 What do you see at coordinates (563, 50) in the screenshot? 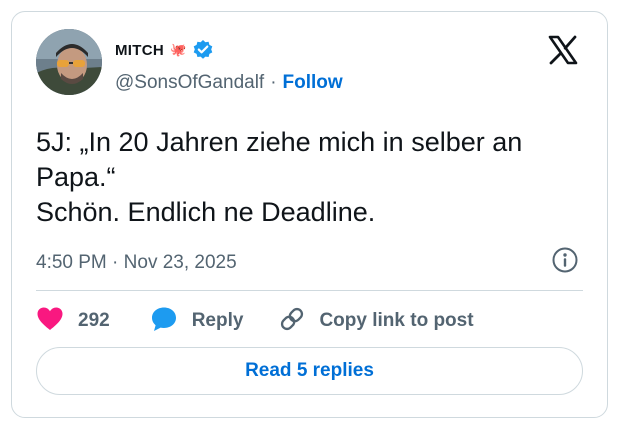
I see `x-logo-icon` at bounding box center [563, 50].